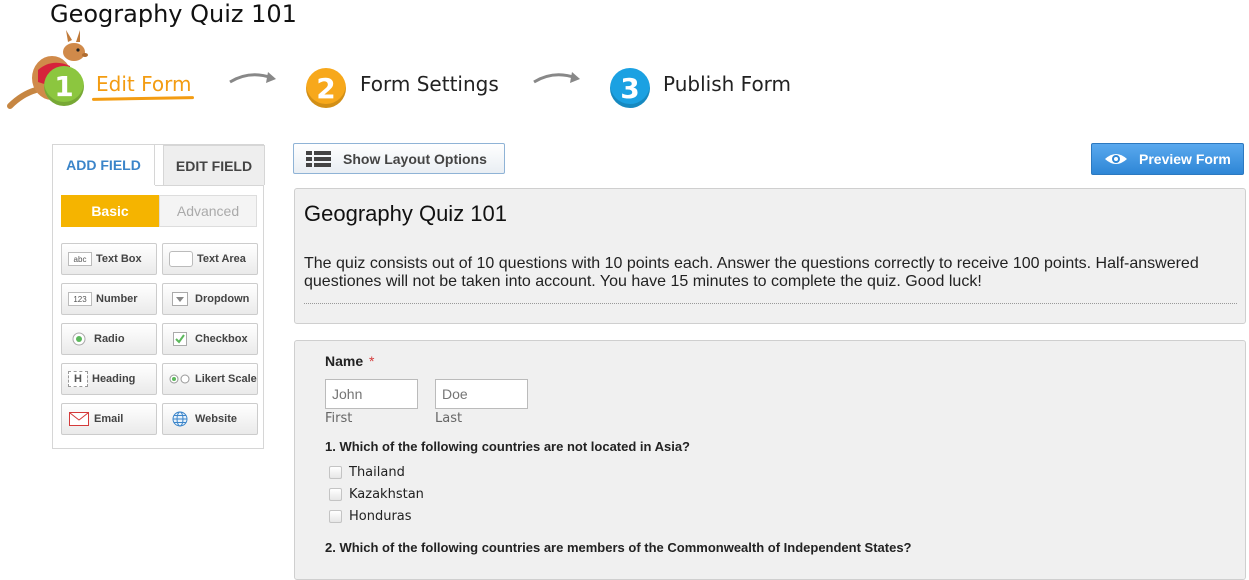 The width and height of the screenshot is (1249, 580). I want to click on field-label: Email, so click(109, 419).